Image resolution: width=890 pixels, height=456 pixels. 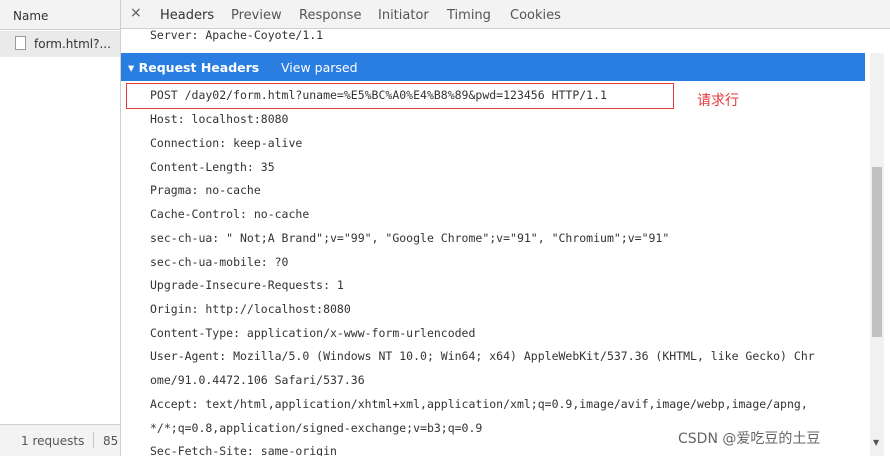 What do you see at coordinates (319, 67) in the screenshot?
I see `view-parsed-link: View parsed` at bounding box center [319, 67].